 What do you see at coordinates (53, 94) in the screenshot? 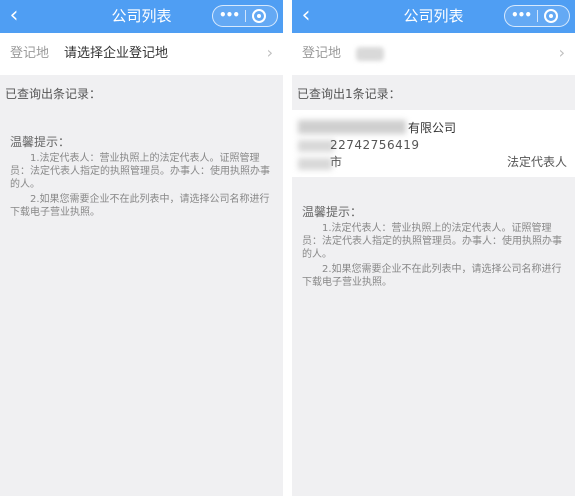
I see `query-count: 已查询出条记录：` at bounding box center [53, 94].